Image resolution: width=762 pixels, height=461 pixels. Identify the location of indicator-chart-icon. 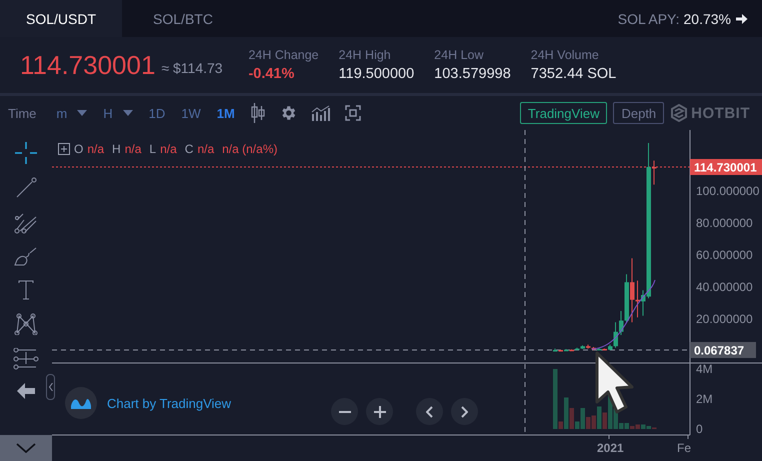
(320, 113).